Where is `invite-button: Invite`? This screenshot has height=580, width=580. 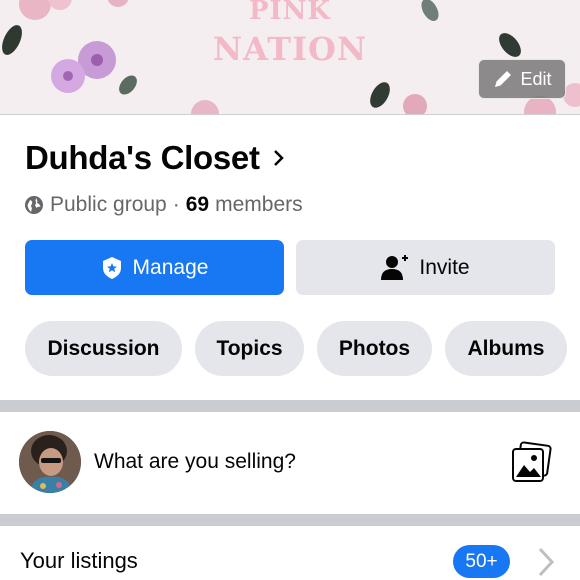 invite-button: Invite is located at coordinates (425, 267).